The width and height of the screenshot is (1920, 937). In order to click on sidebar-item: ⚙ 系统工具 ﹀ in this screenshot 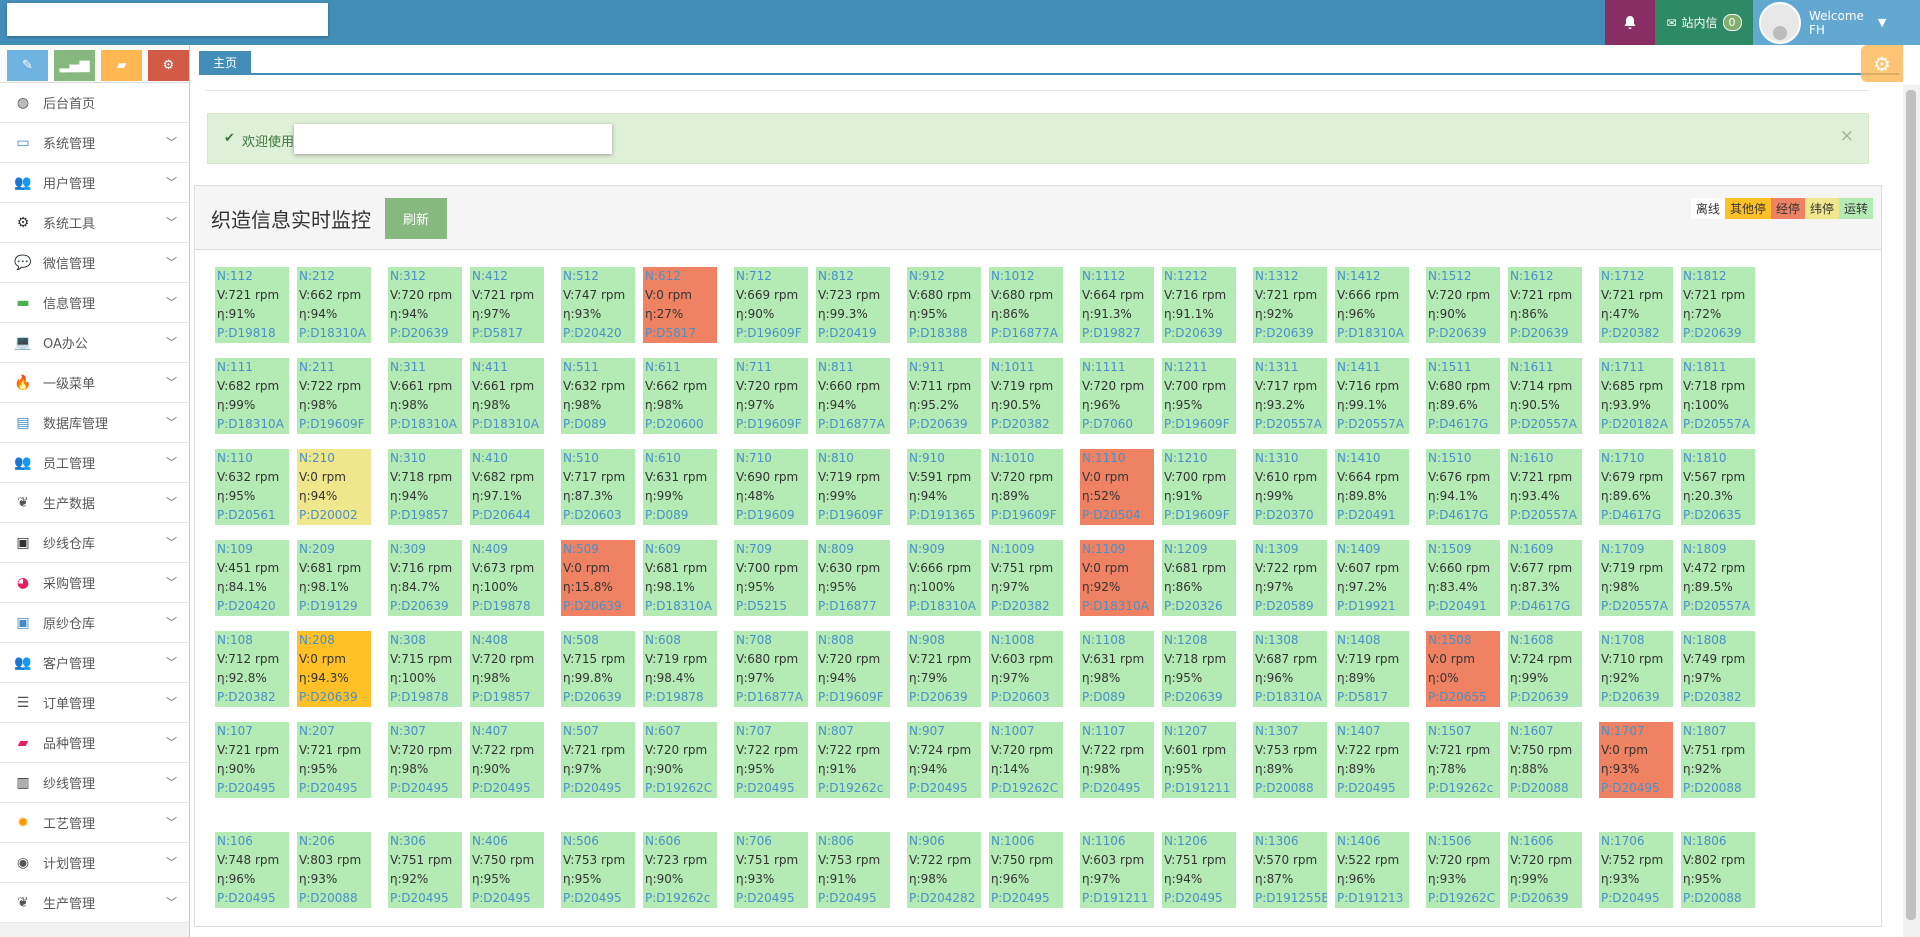, I will do `click(94, 223)`.